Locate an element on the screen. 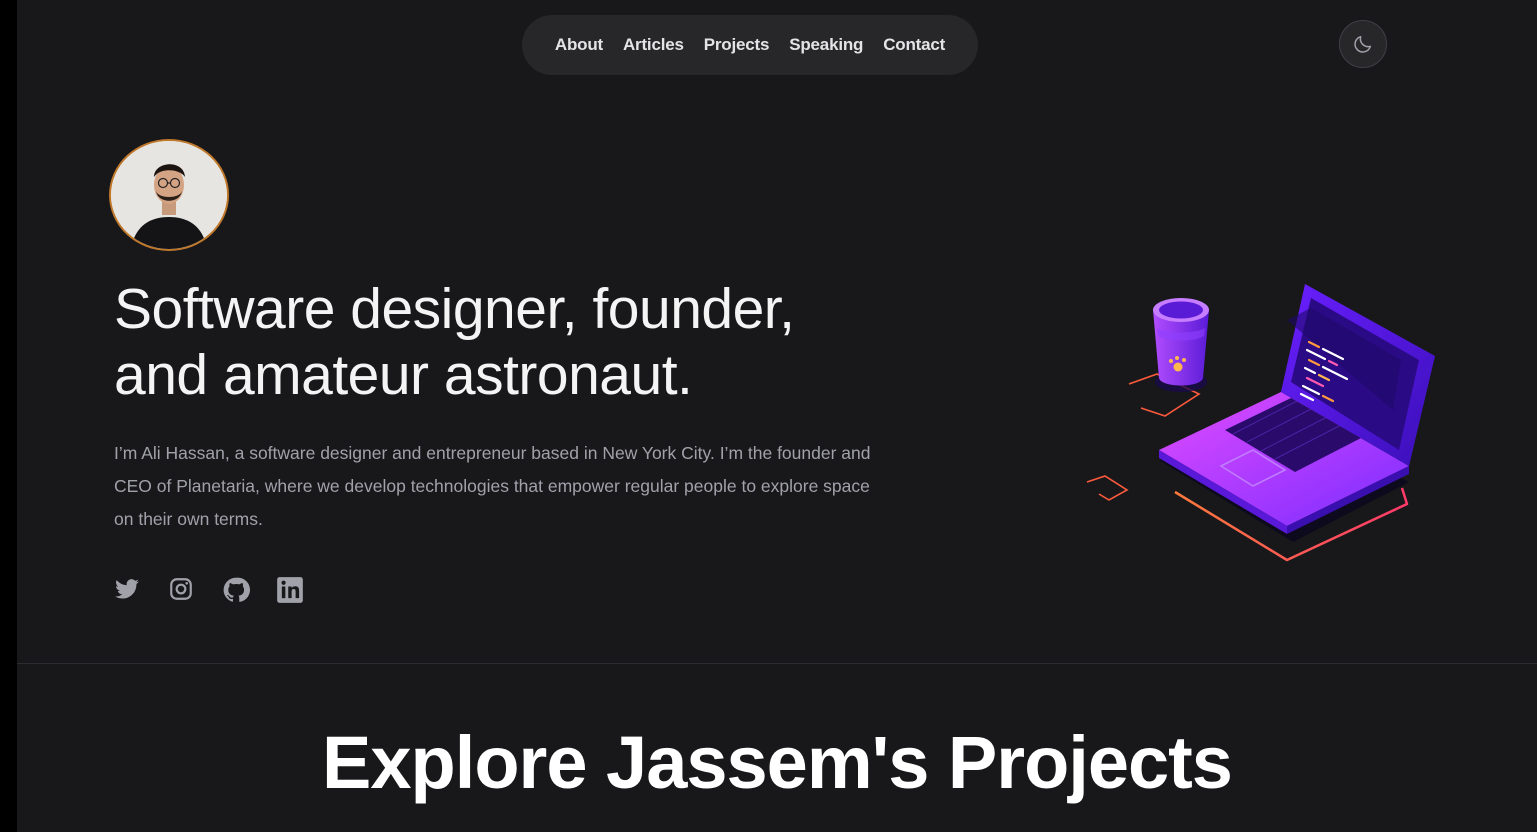 The image size is (1537, 832). projects-heading: Explore Jassem's Projects is located at coordinates (777, 762).